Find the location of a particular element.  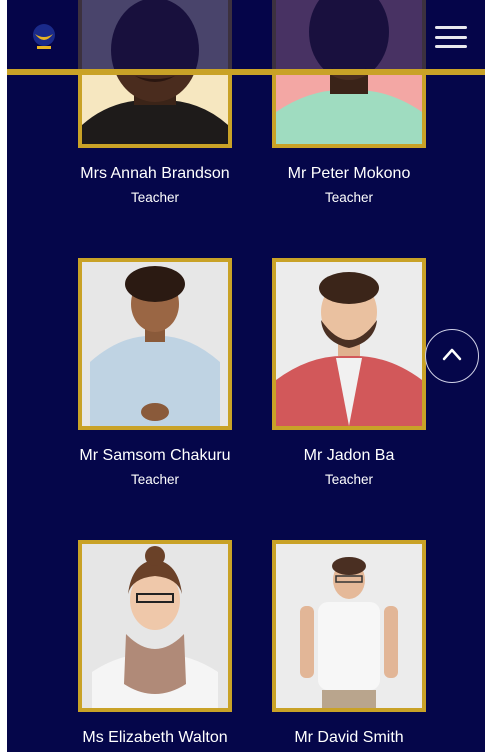

staff-card: Mr Samsom Chakuru Teacher is located at coordinates (155, 372).